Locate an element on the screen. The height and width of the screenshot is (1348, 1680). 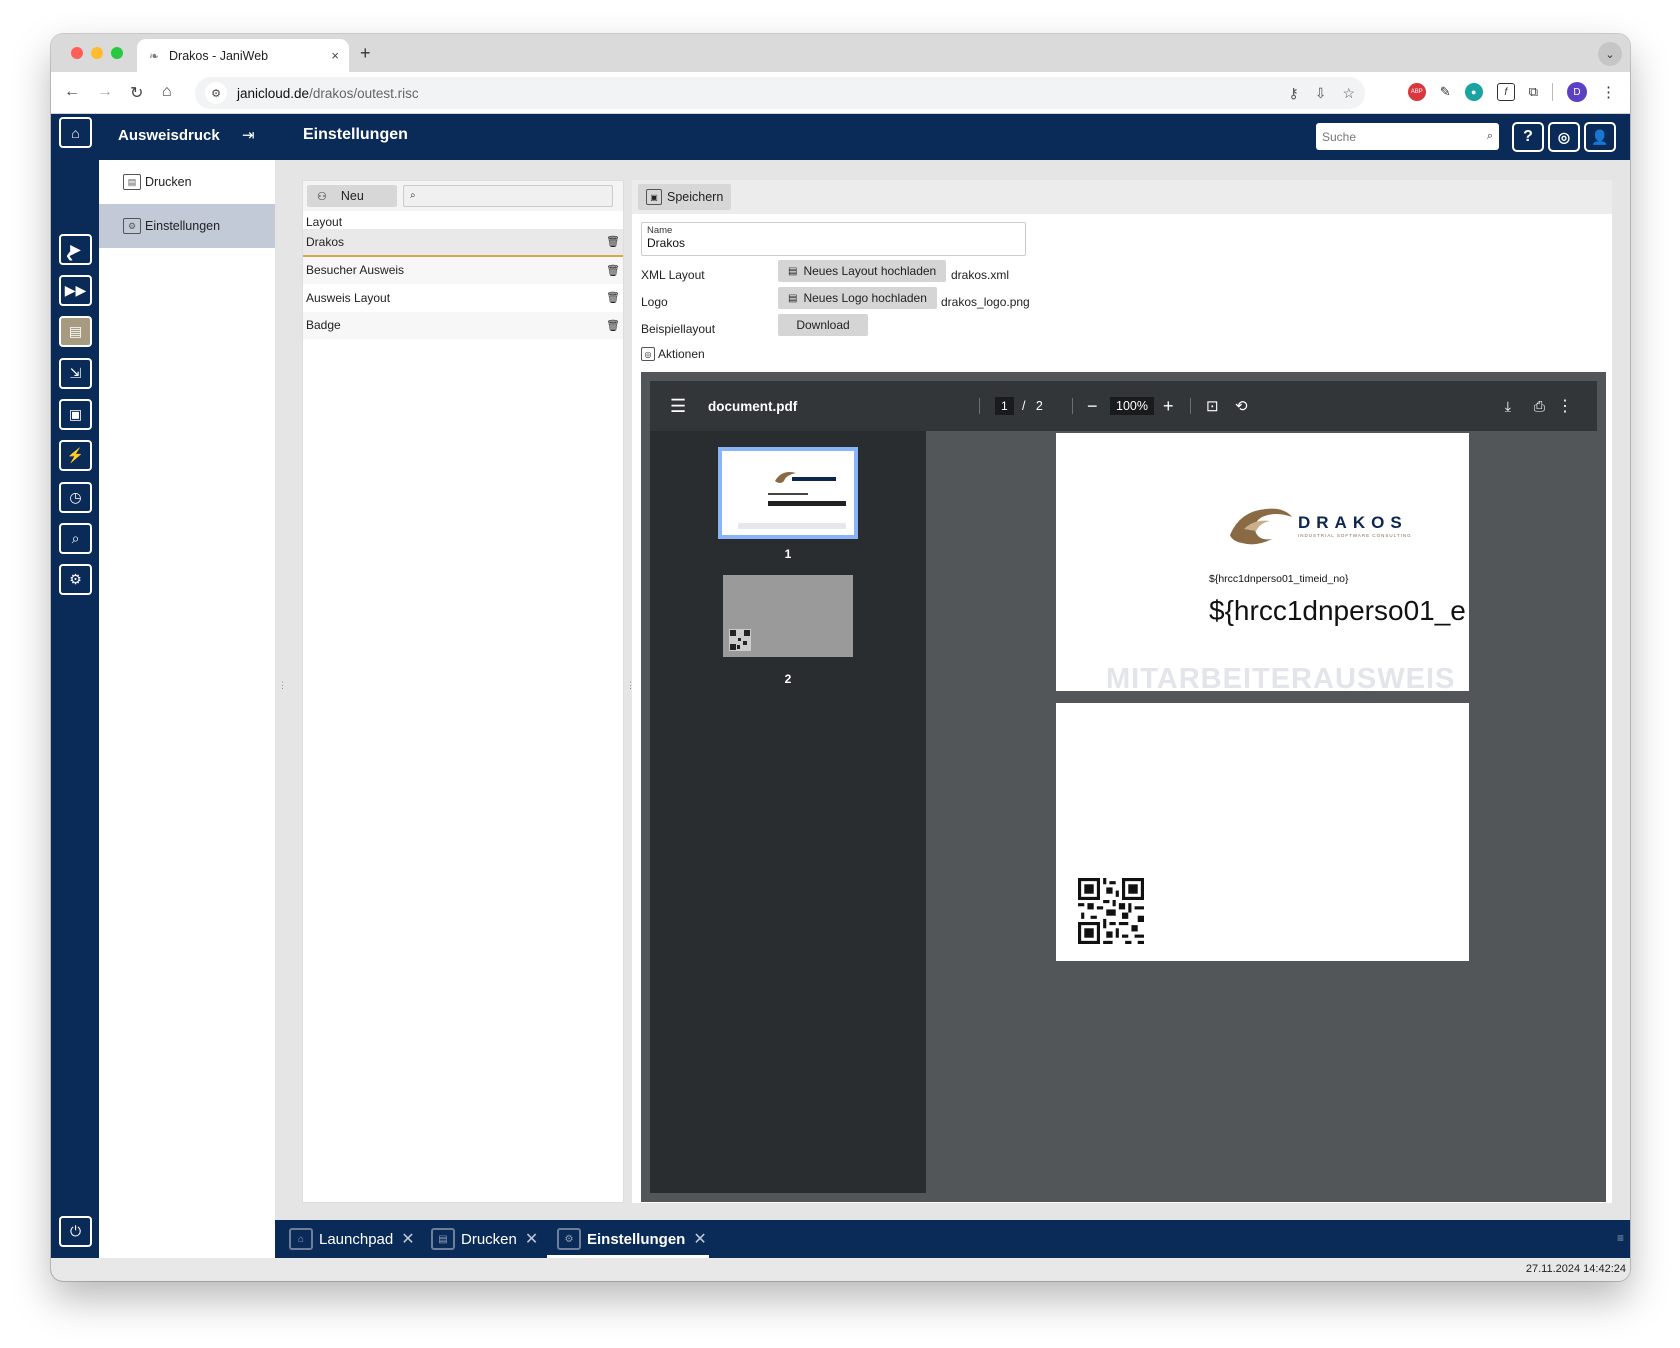
pin-icon: ⇥ is located at coordinates (248, 135).